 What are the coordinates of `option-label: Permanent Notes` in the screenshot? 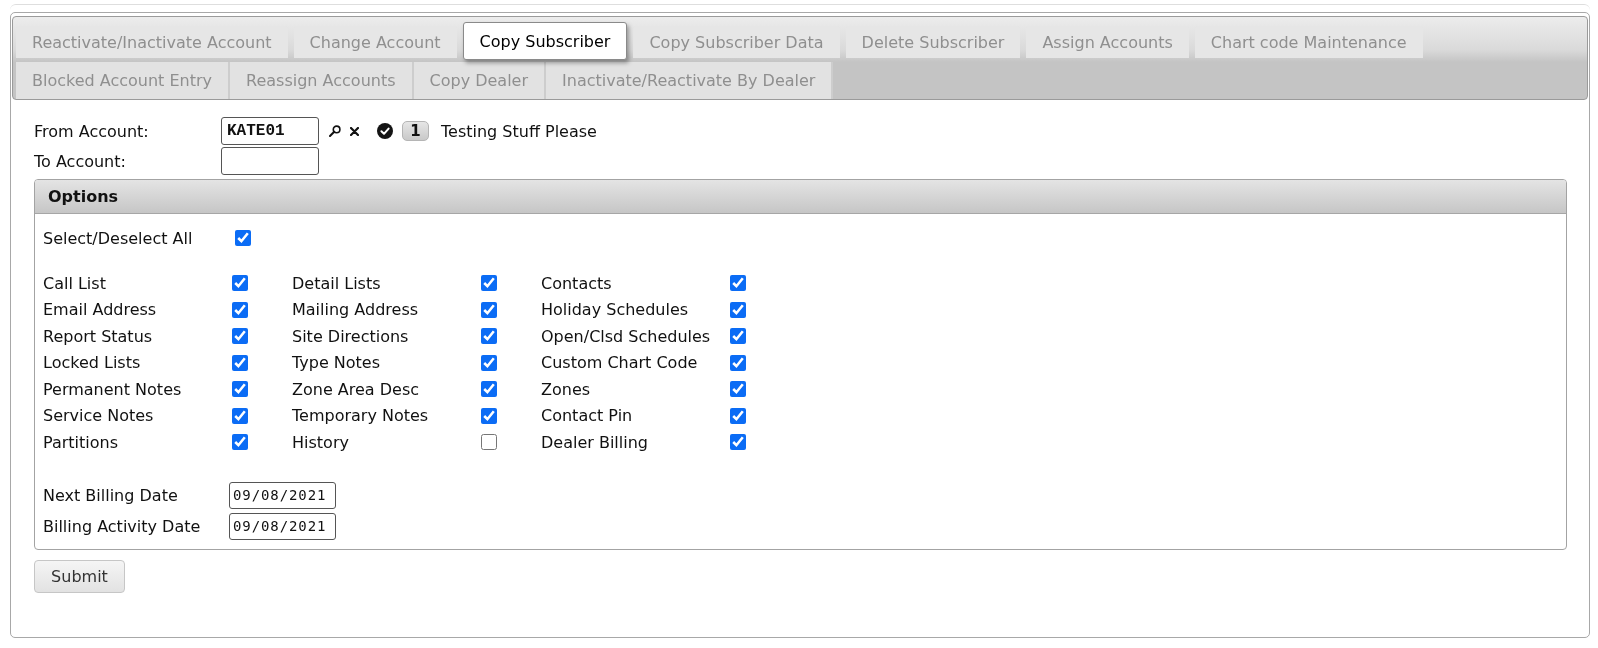 It's located at (113, 389).